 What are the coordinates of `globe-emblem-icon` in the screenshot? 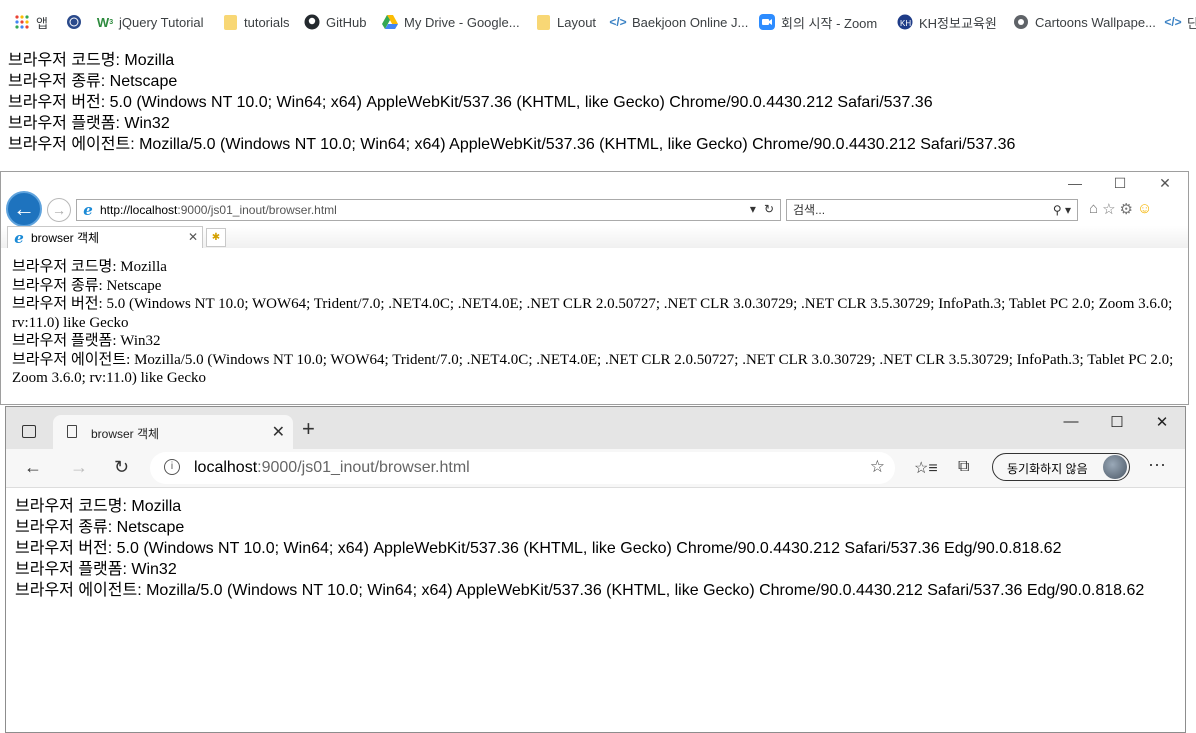 It's located at (74, 22).